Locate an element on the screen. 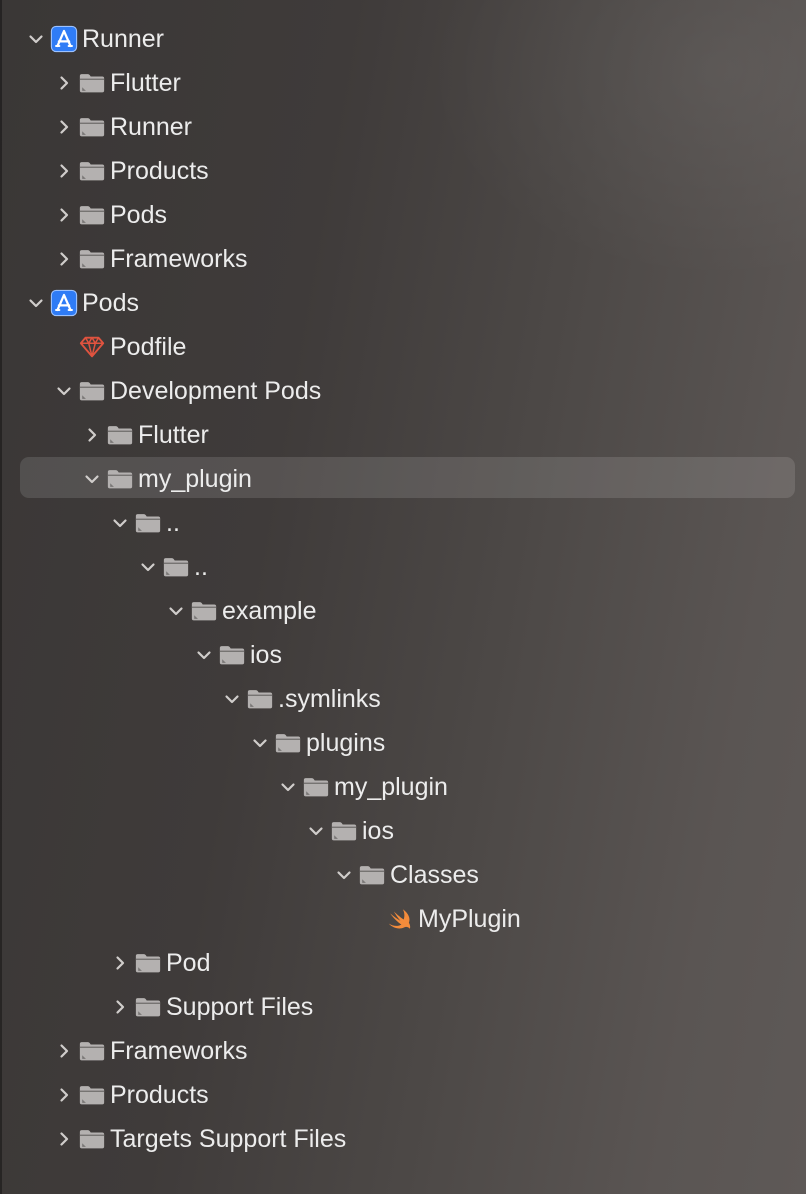  tree-row-label: Pod is located at coordinates (188, 963).